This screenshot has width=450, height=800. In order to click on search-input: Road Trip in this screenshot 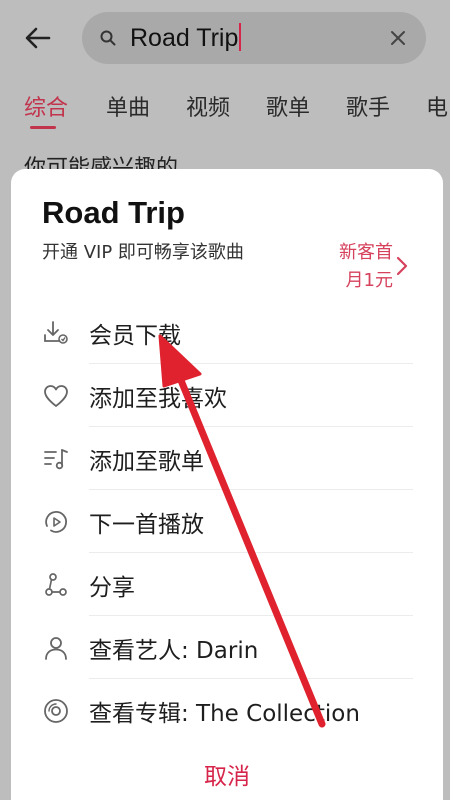, I will do `click(186, 38)`.